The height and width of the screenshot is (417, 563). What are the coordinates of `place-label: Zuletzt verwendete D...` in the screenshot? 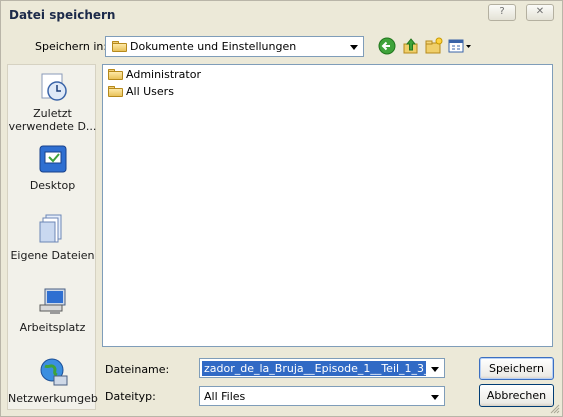 It's located at (52, 120).